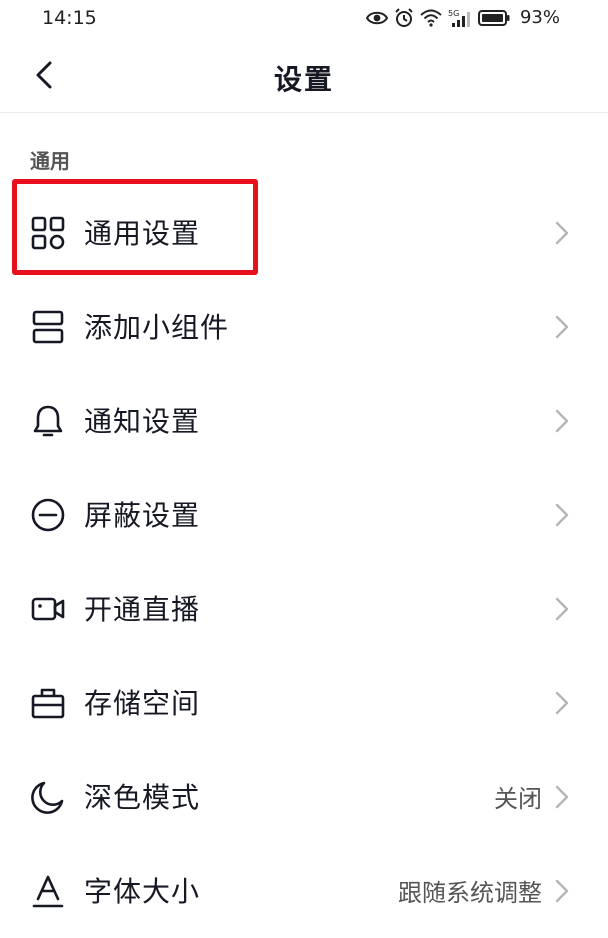  Describe the element at coordinates (47, 797) in the screenshot. I see `moon-icon` at that location.